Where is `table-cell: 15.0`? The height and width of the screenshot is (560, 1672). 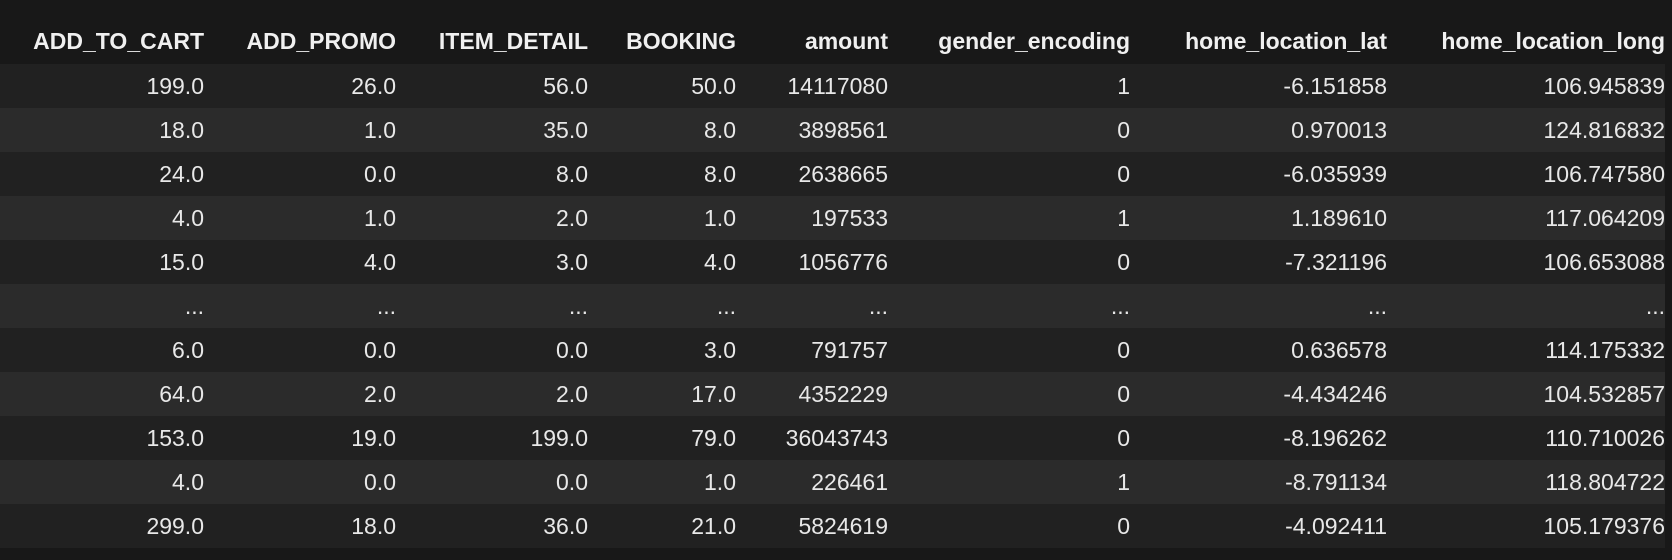 table-cell: 15.0 is located at coordinates (181, 262).